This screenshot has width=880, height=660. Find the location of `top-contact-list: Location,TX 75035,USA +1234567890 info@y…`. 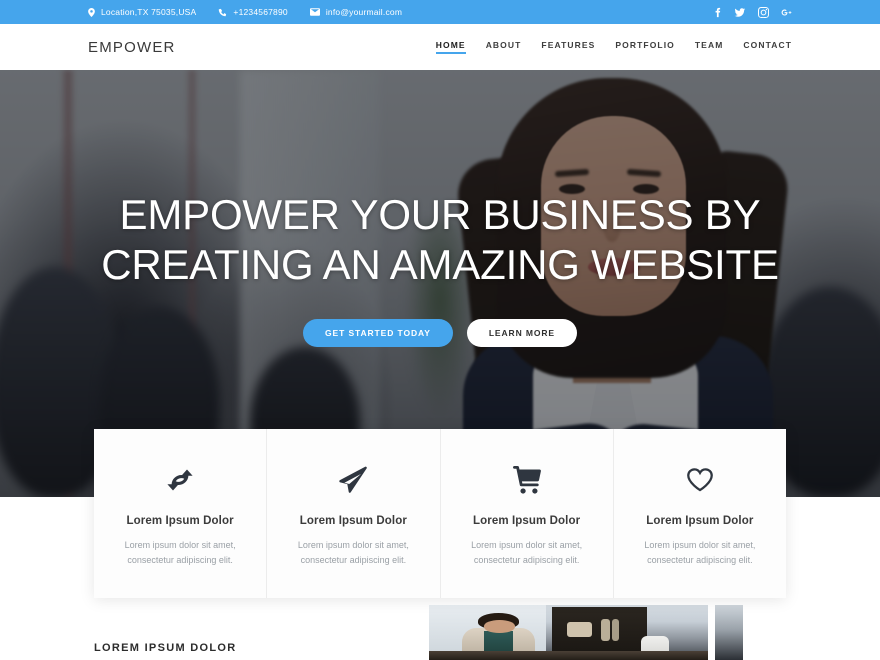

top-contact-list: Location,TX 75035,USA +1234567890 info@y… is located at coordinates (245, 12).